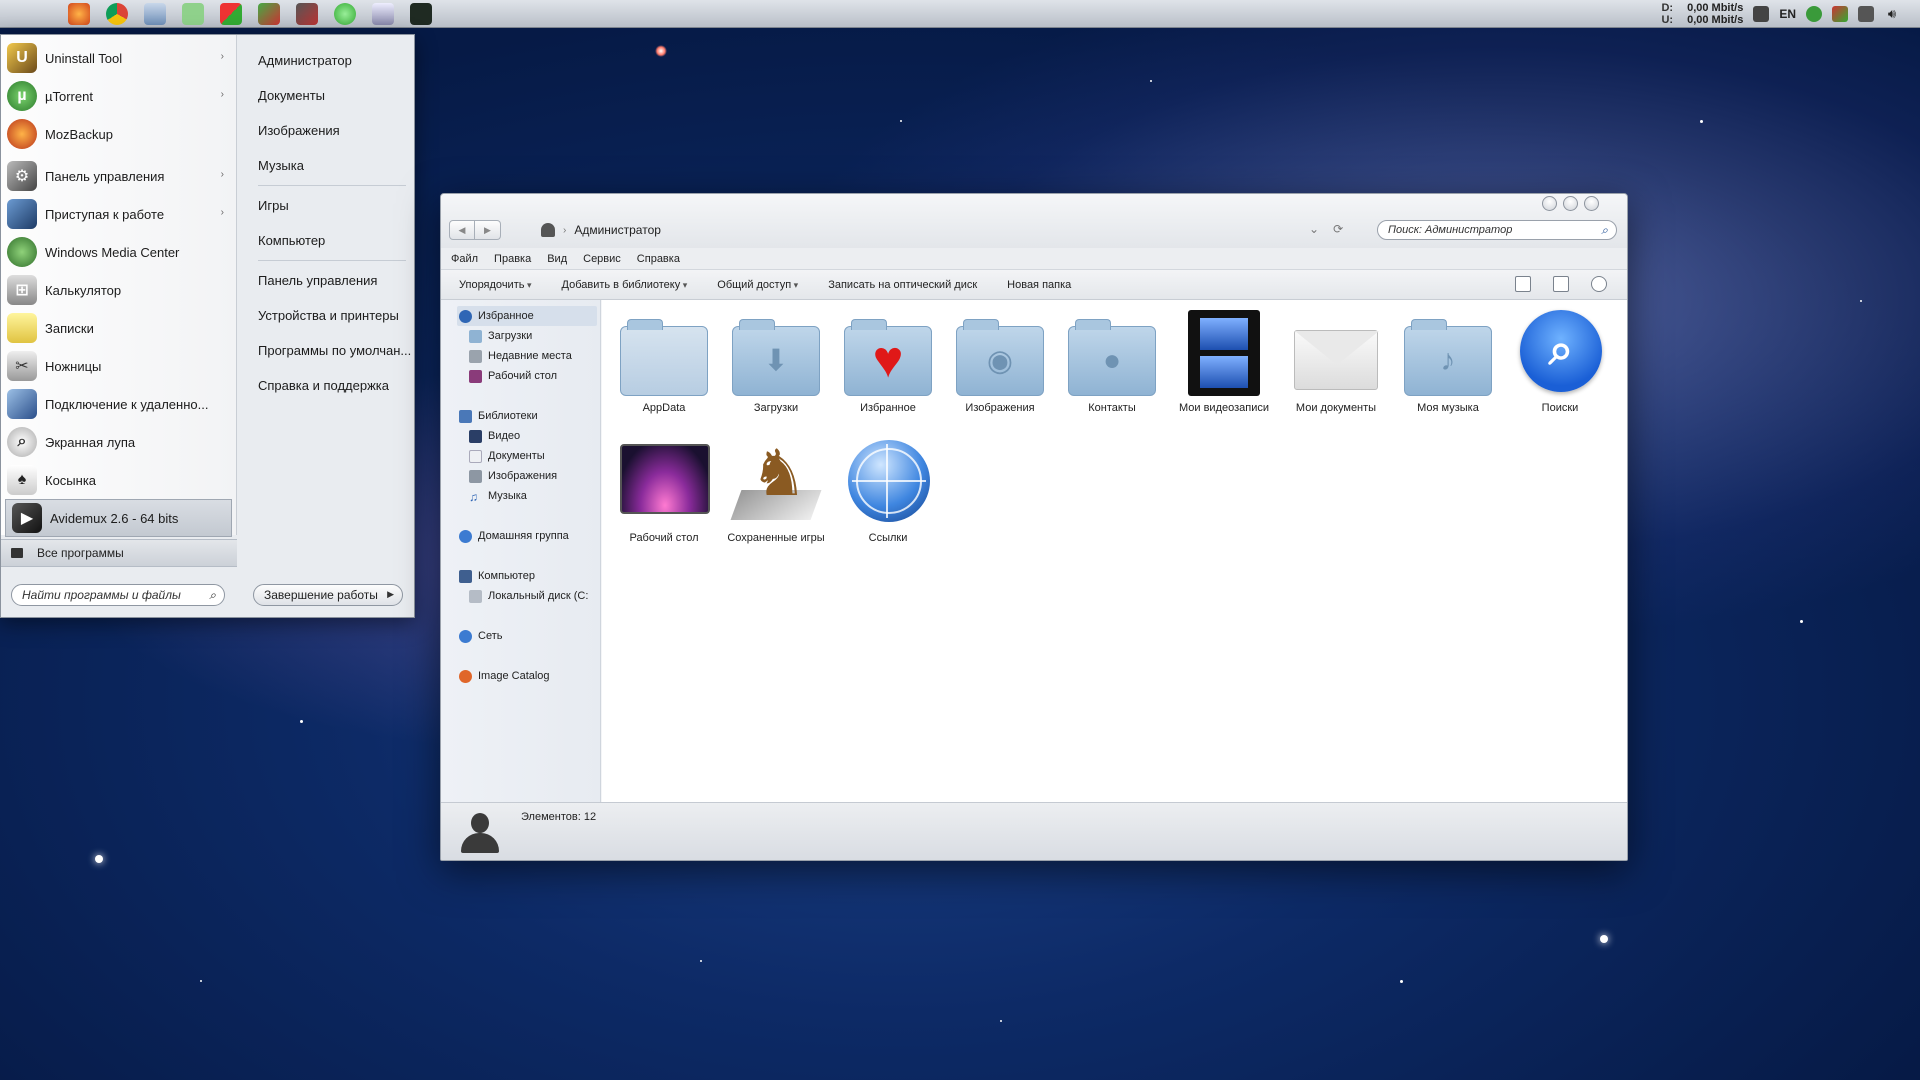  Describe the element at coordinates (117, 13) in the screenshot. I see `chrome-icon` at that location.